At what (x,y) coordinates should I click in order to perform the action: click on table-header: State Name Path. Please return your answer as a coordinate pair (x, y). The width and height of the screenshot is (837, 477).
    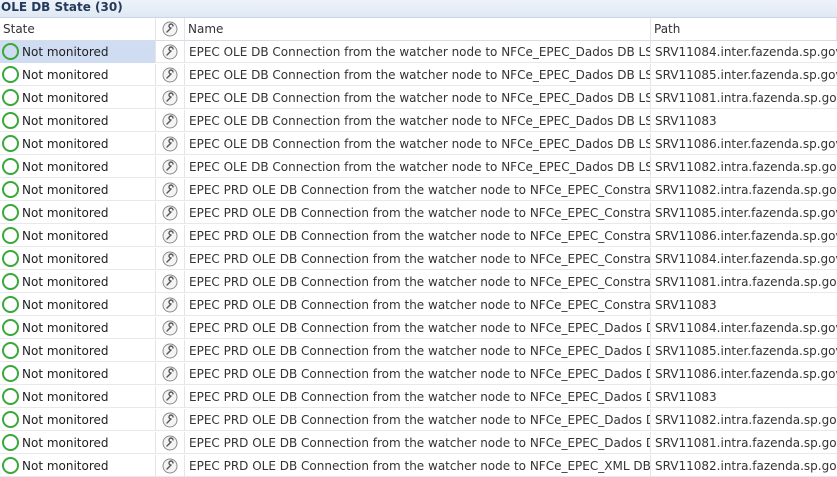
    Looking at the image, I should click on (418, 29).